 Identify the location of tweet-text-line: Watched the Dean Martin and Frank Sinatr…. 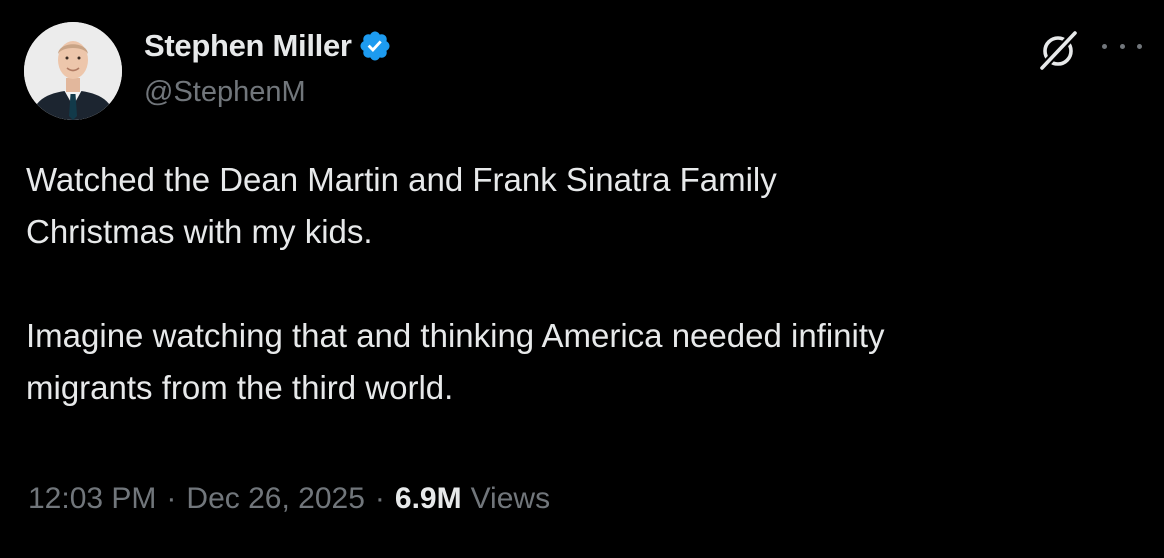
(401, 179).